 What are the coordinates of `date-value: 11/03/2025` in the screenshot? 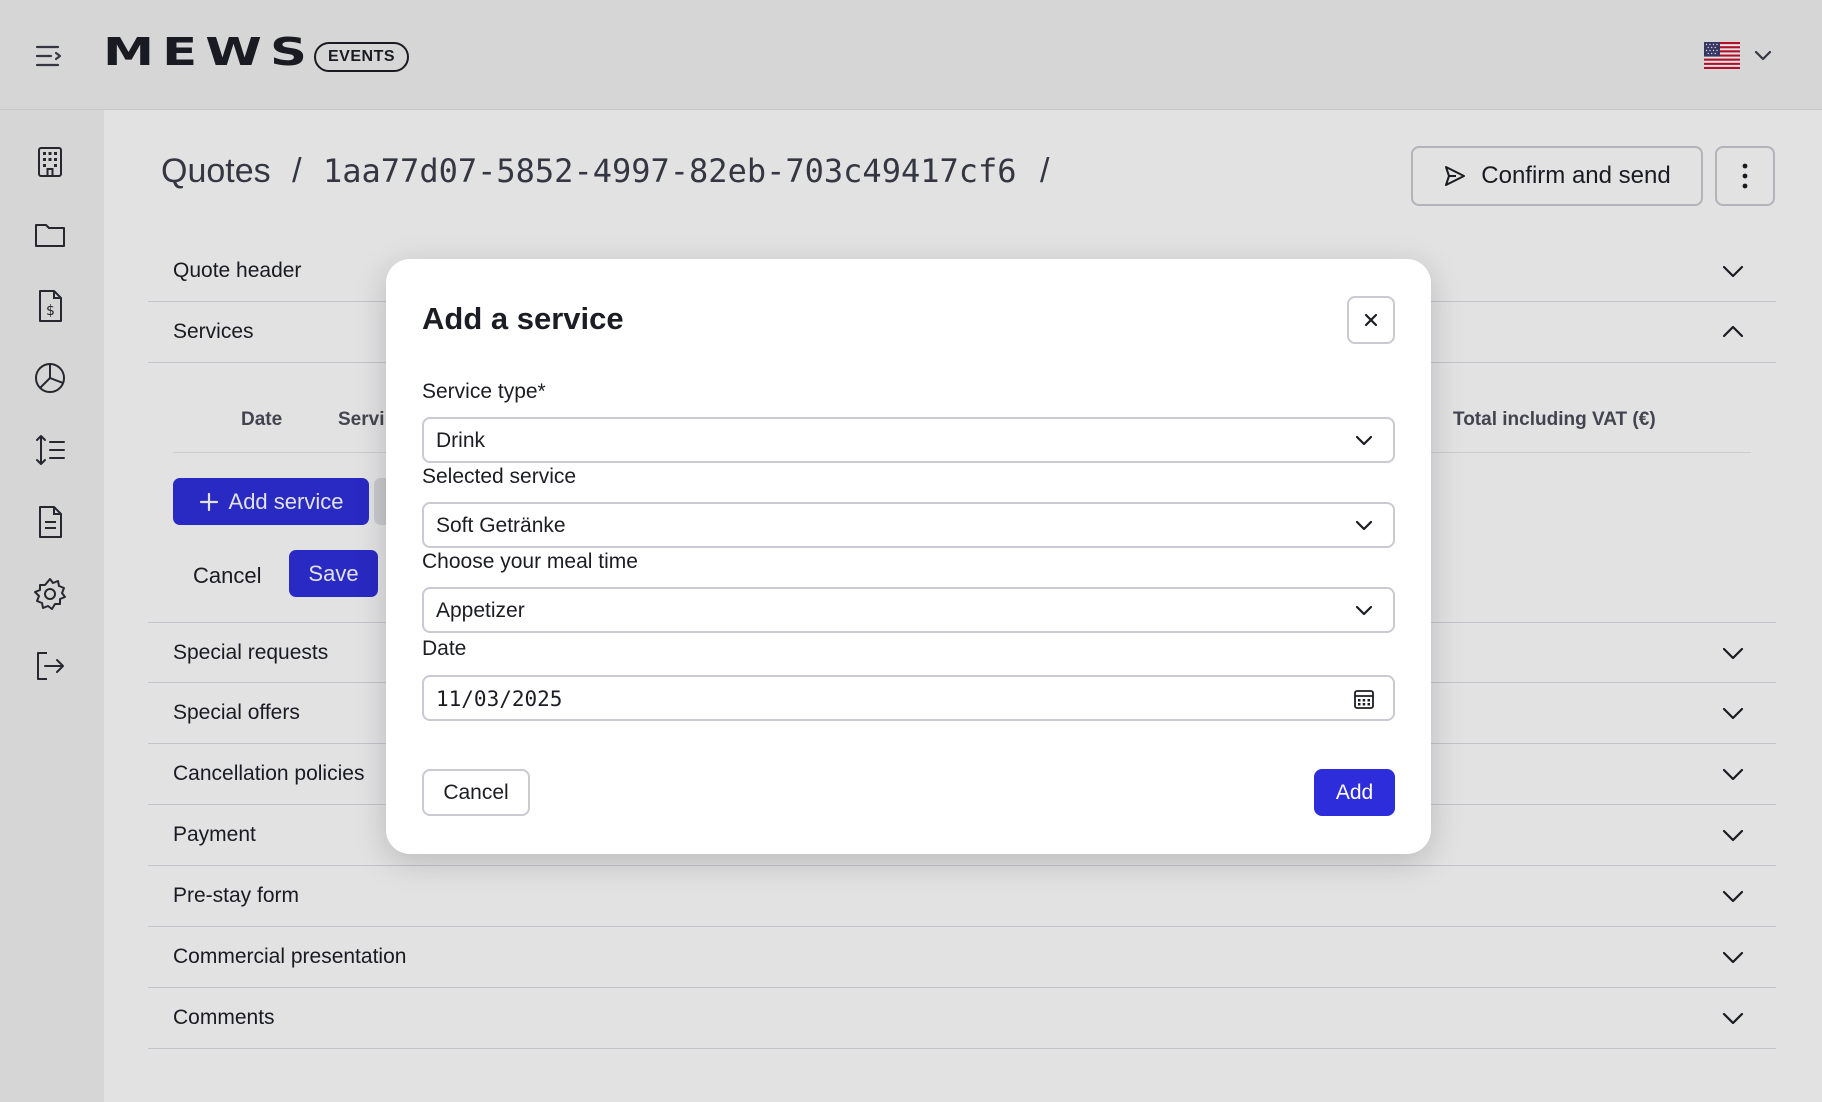 It's located at (499, 699).